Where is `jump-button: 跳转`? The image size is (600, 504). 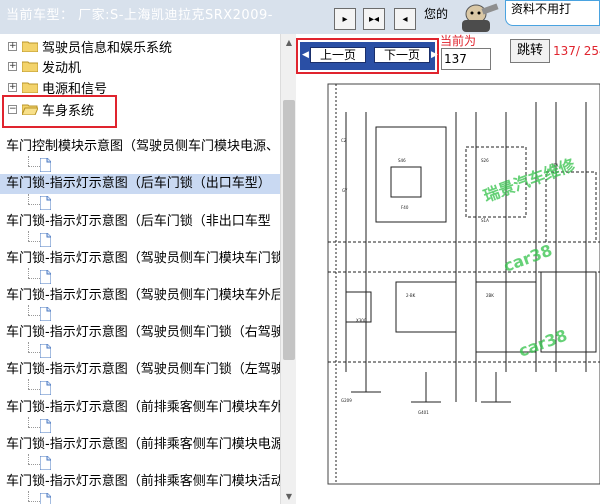 jump-button: 跳转 is located at coordinates (530, 51).